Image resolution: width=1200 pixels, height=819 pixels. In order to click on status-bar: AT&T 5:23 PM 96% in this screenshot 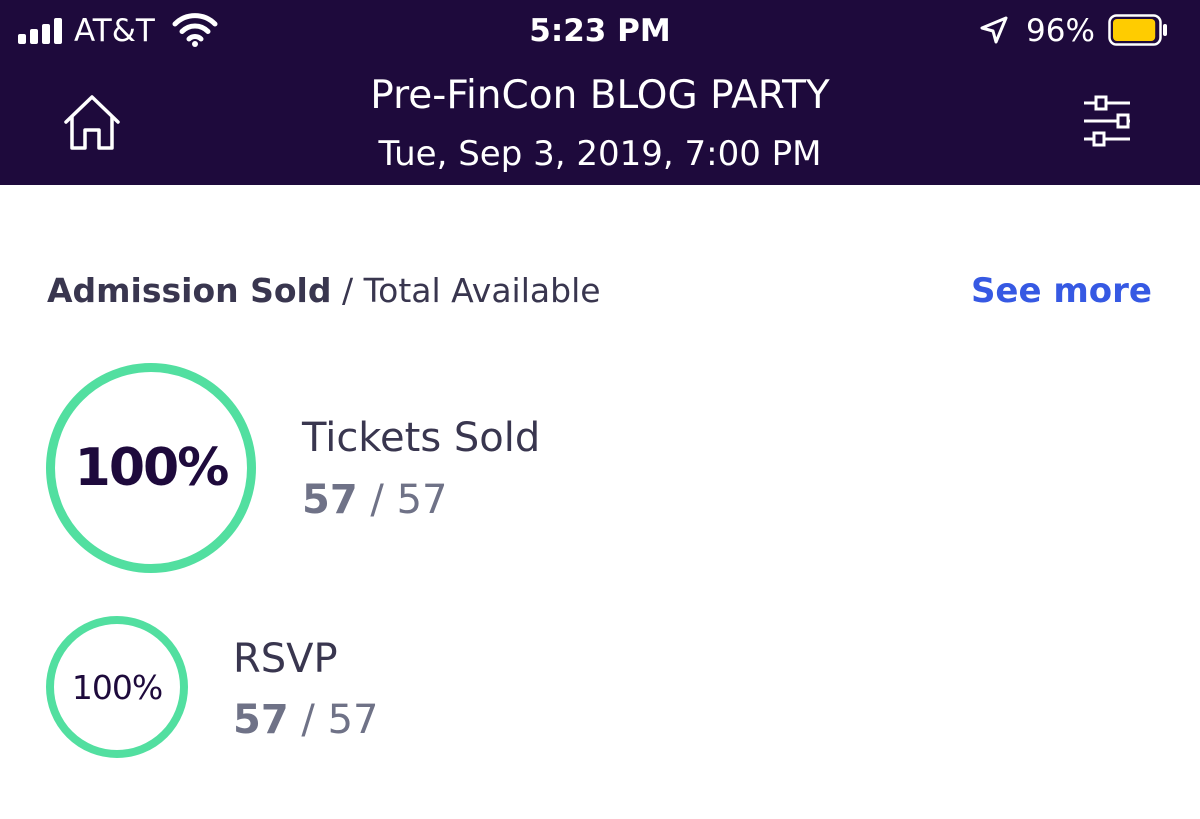, I will do `click(600, 31)`.